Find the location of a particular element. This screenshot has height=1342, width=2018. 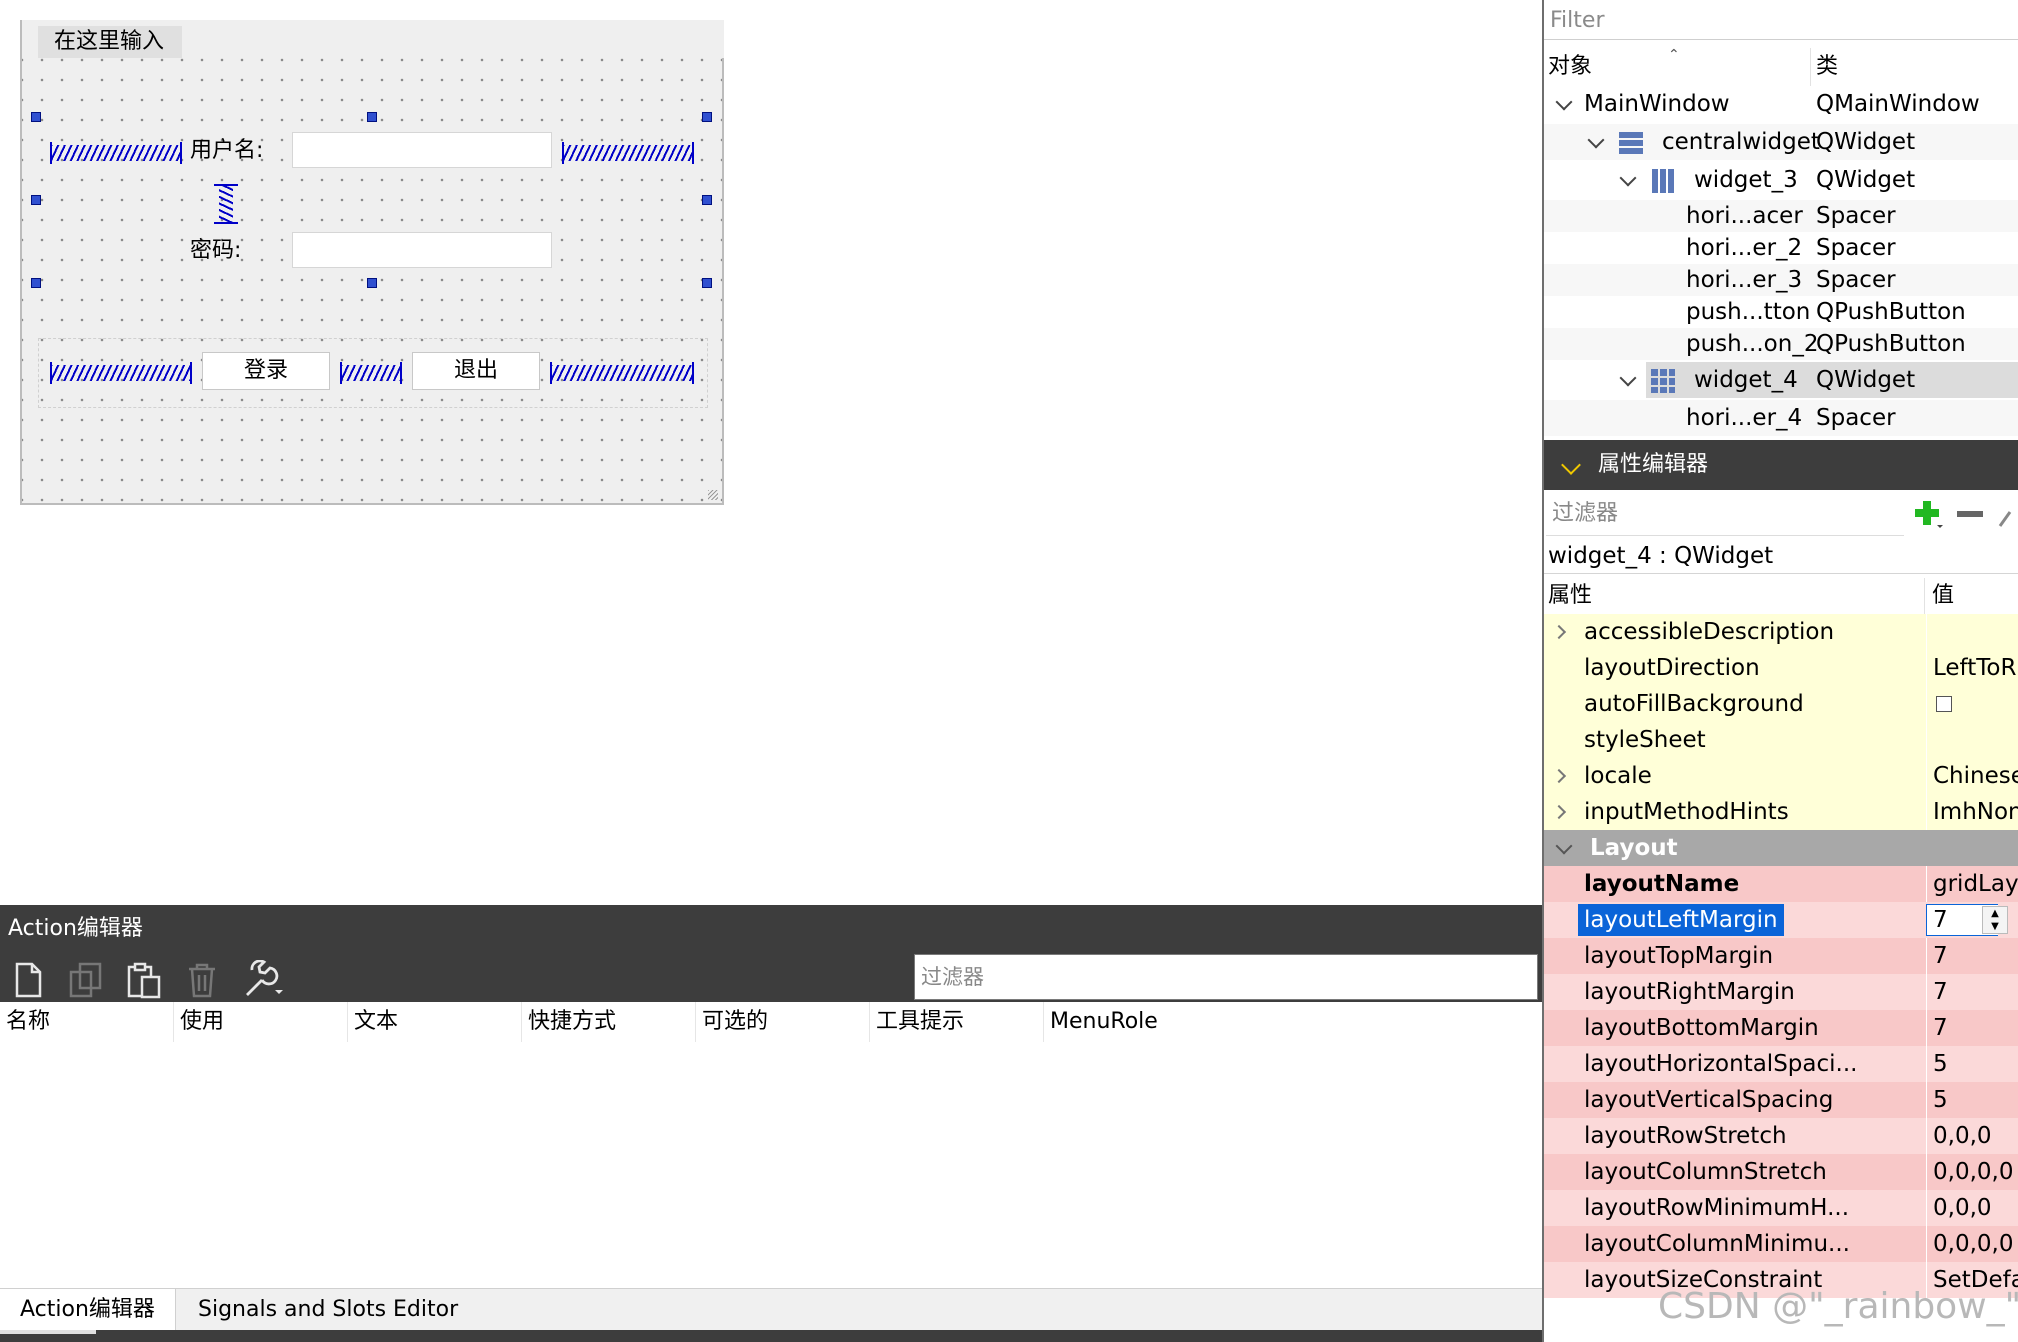

column-header-shortcut: 快捷方式 is located at coordinates (609, 1022).